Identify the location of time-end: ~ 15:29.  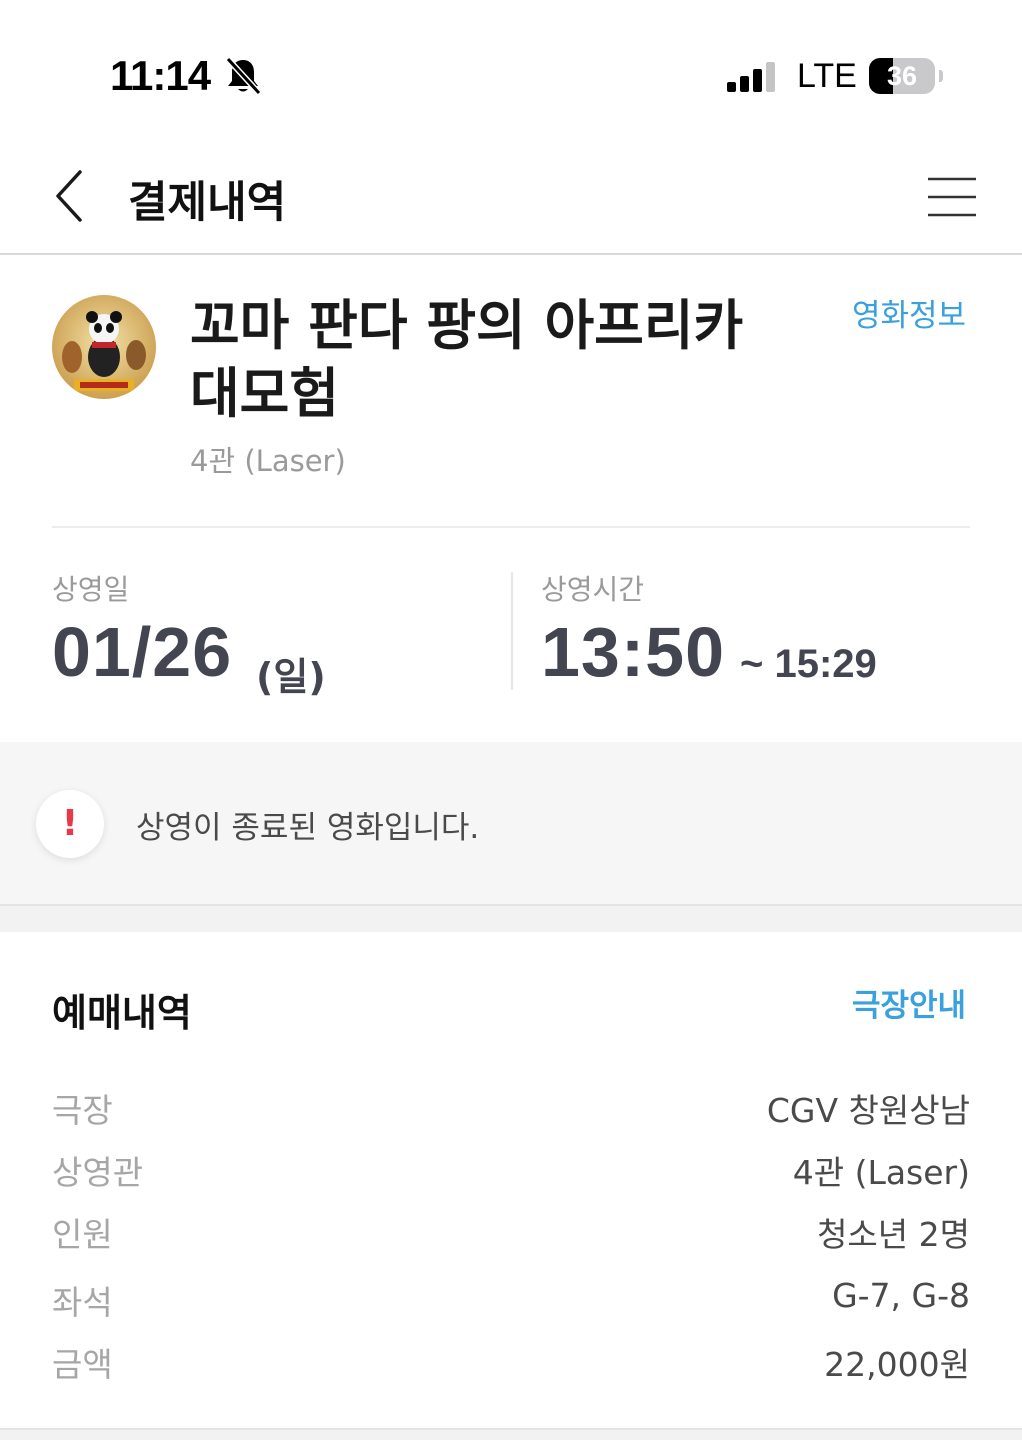
(808, 664).